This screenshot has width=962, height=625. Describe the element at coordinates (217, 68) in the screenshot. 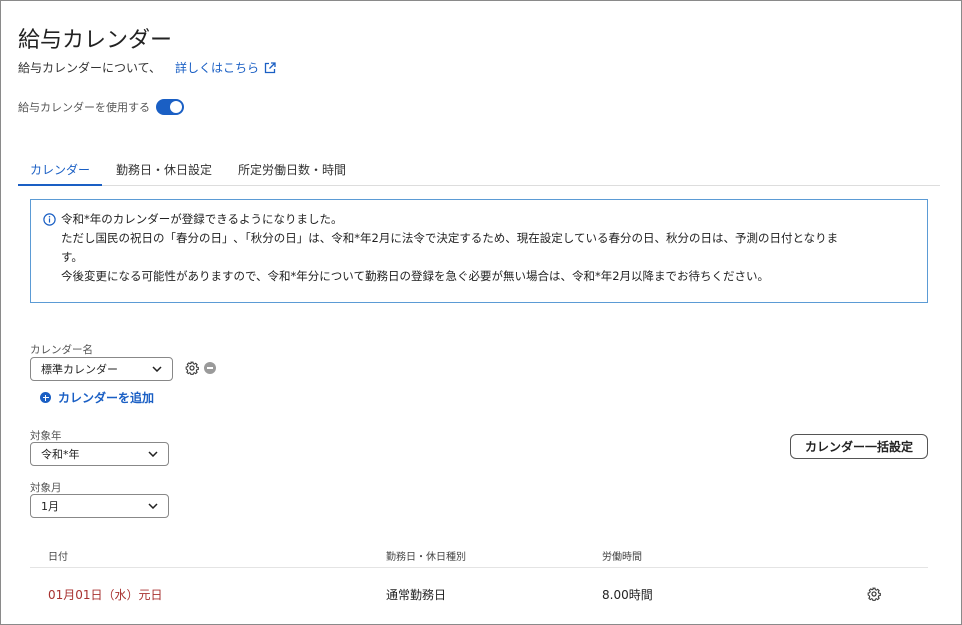

I see `details-link-label: 詳しくはこちら` at that location.